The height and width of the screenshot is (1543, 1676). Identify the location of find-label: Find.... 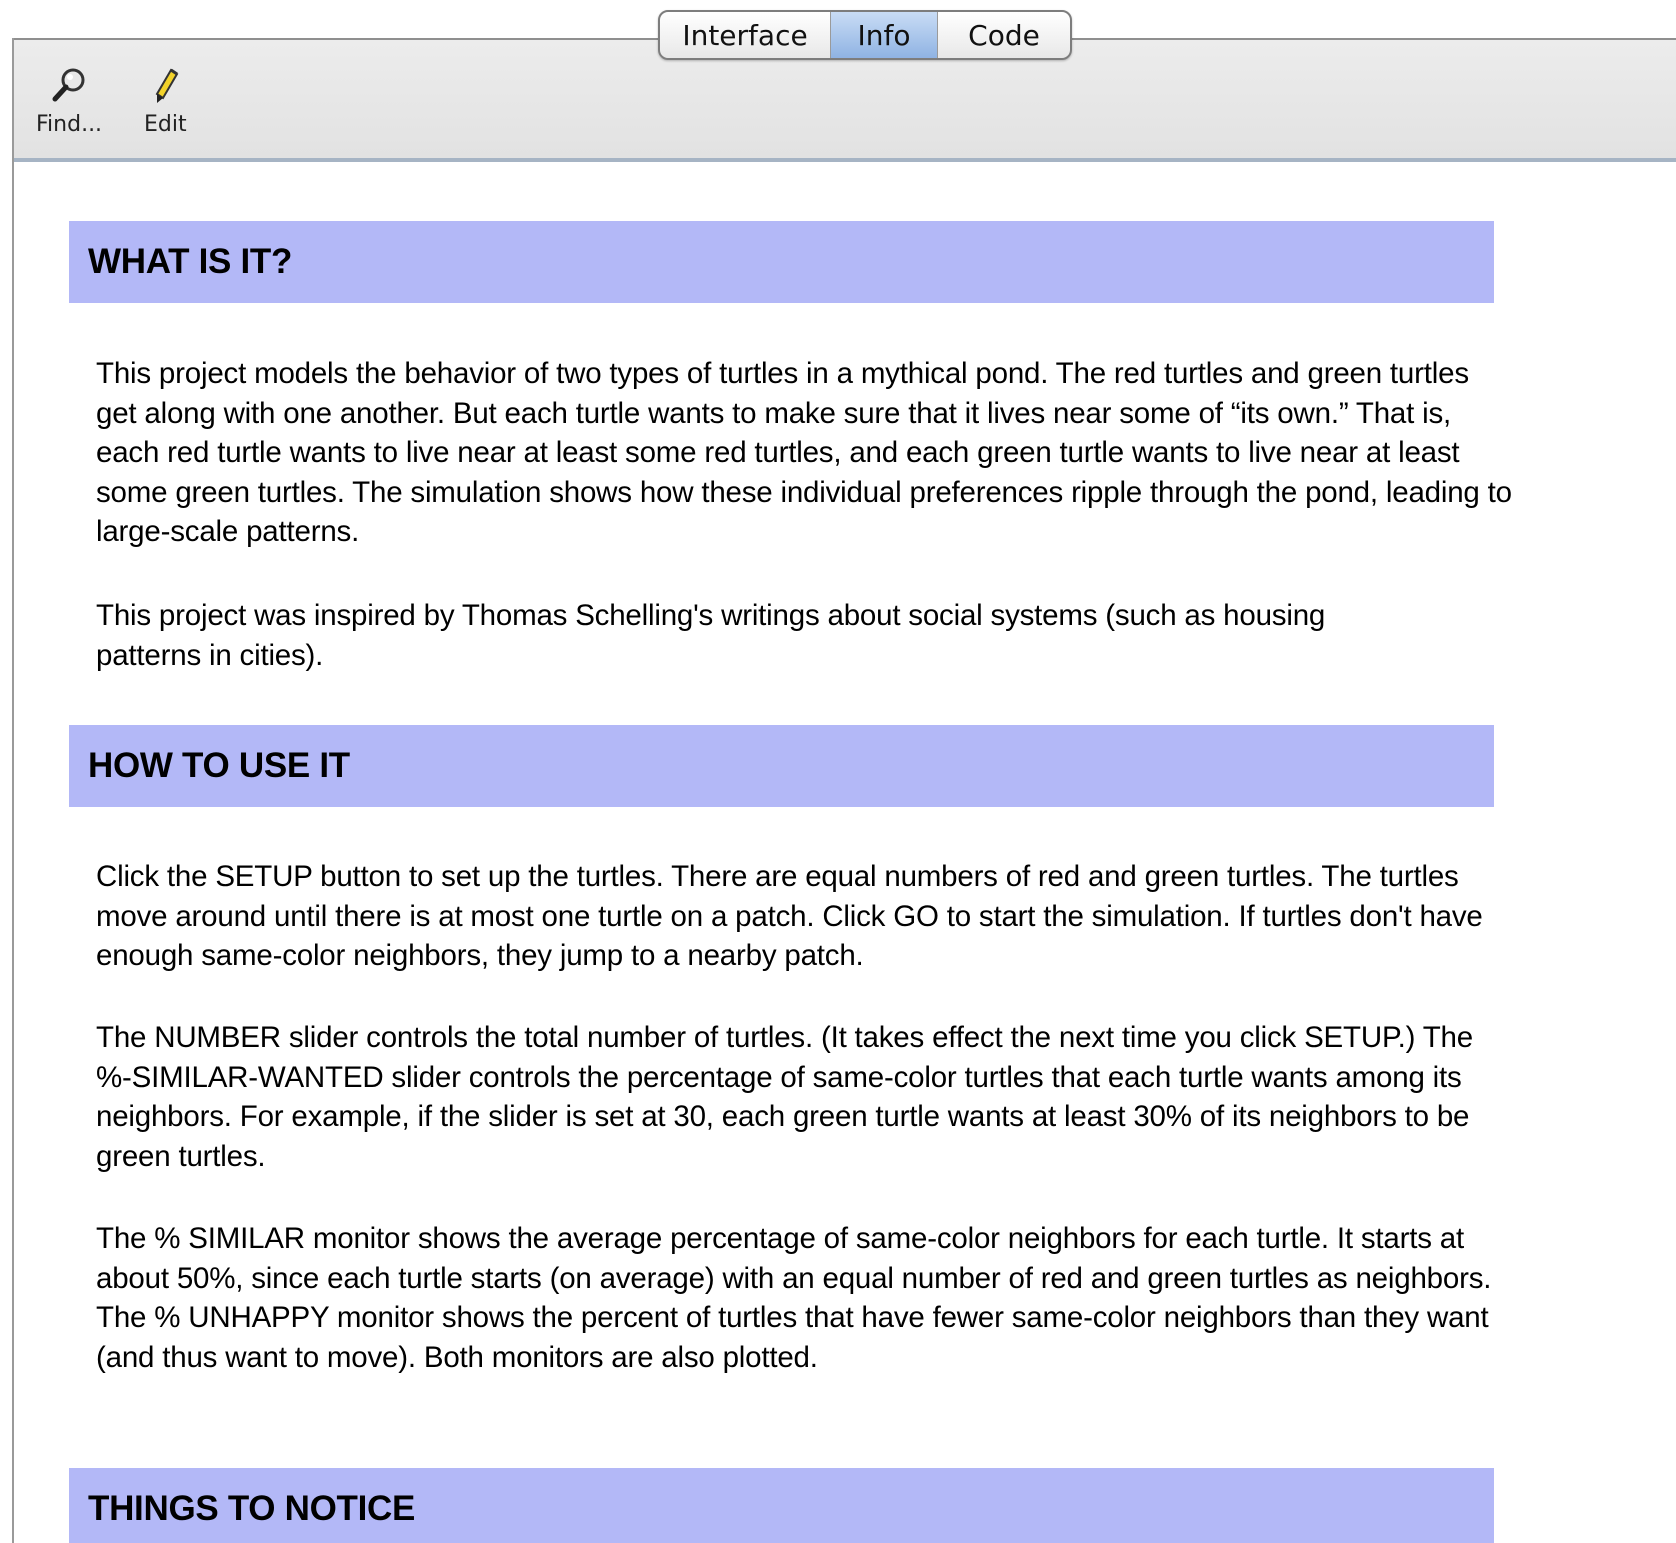
(69, 124).